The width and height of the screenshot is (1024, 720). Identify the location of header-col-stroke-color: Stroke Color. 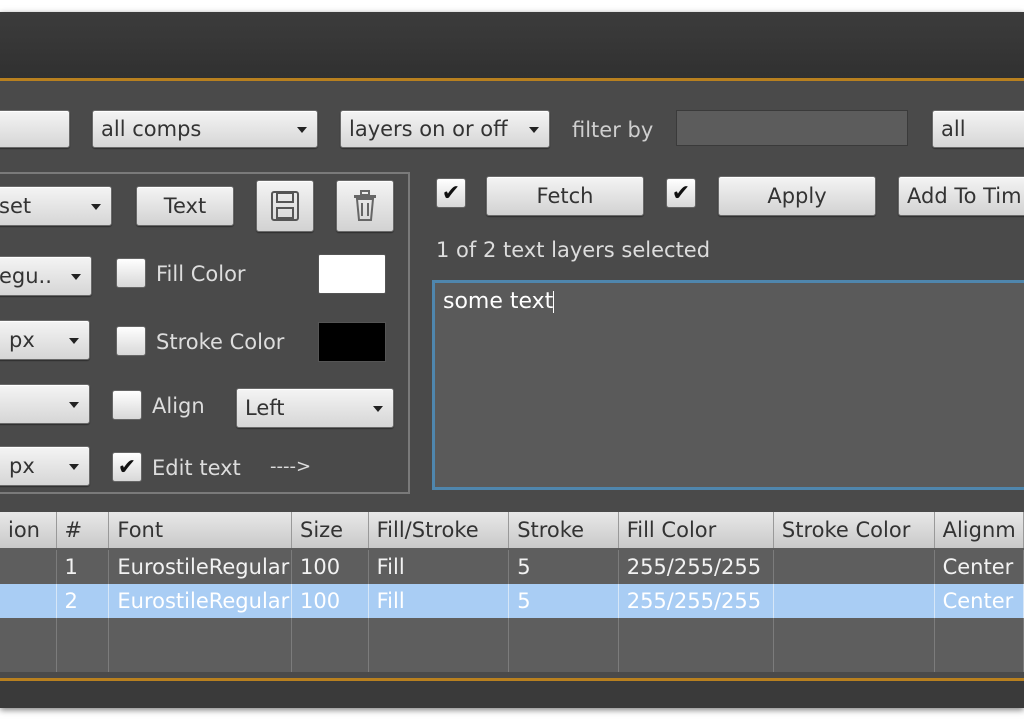
(854, 530).